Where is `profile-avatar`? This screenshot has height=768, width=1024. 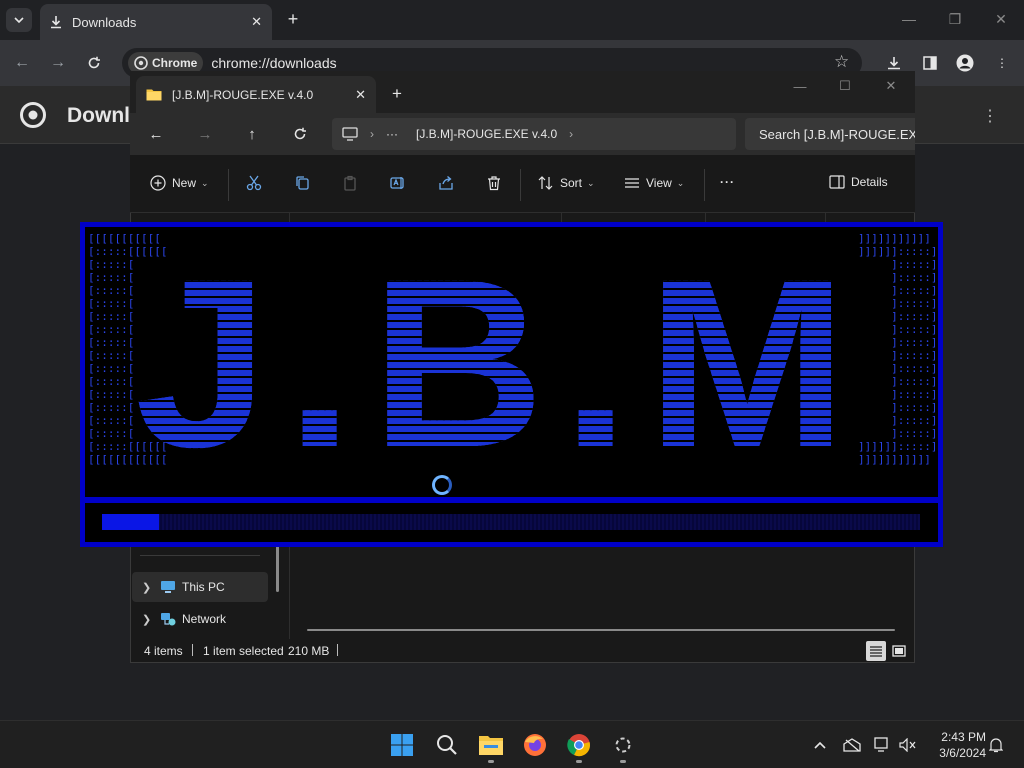 profile-avatar is located at coordinates (965, 63).